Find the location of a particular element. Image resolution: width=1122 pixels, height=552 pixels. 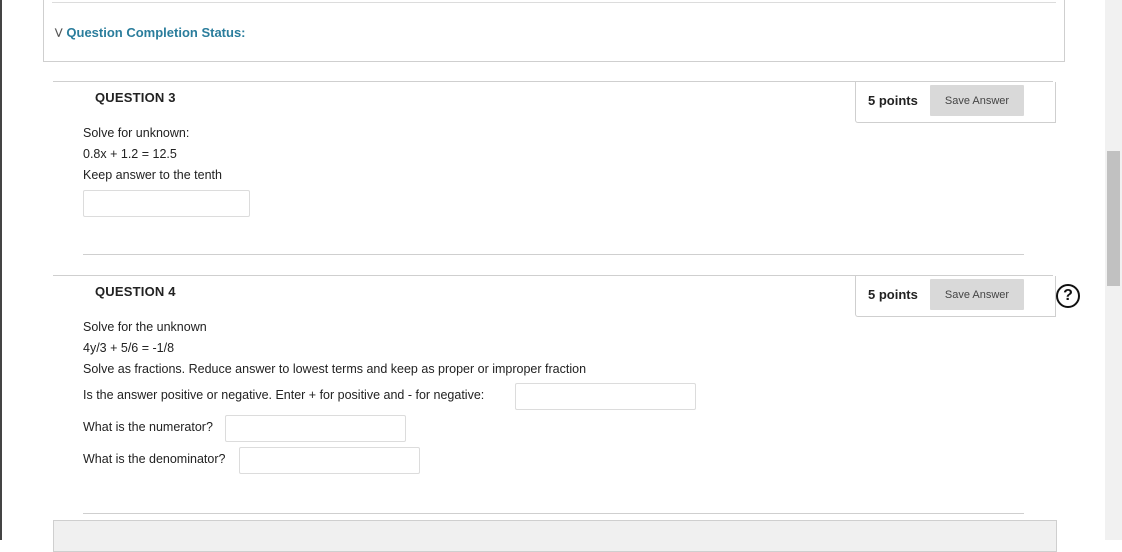

completion-status-label: Question Completion Status: is located at coordinates (156, 32).